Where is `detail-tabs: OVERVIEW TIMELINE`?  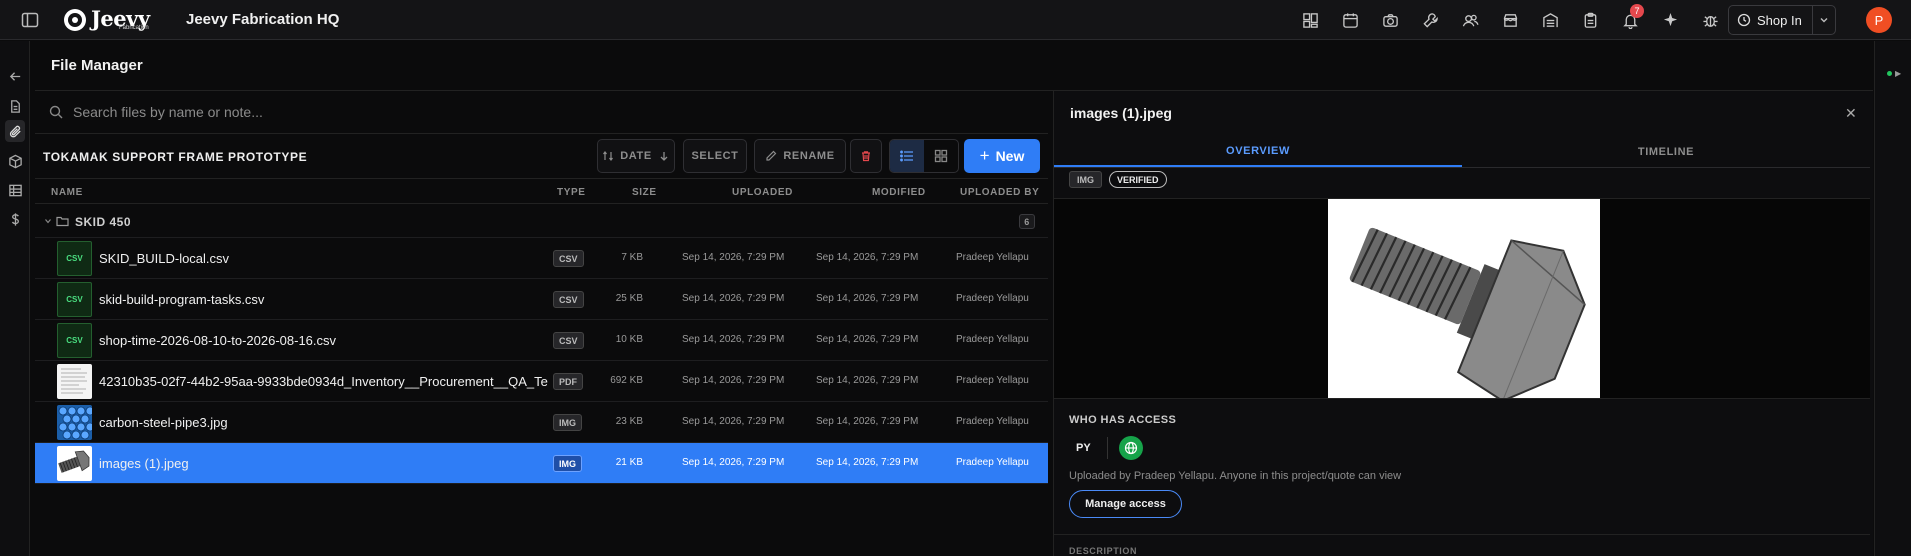
detail-tabs: OVERVIEW TIMELINE is located at coordinates (1462, 152).